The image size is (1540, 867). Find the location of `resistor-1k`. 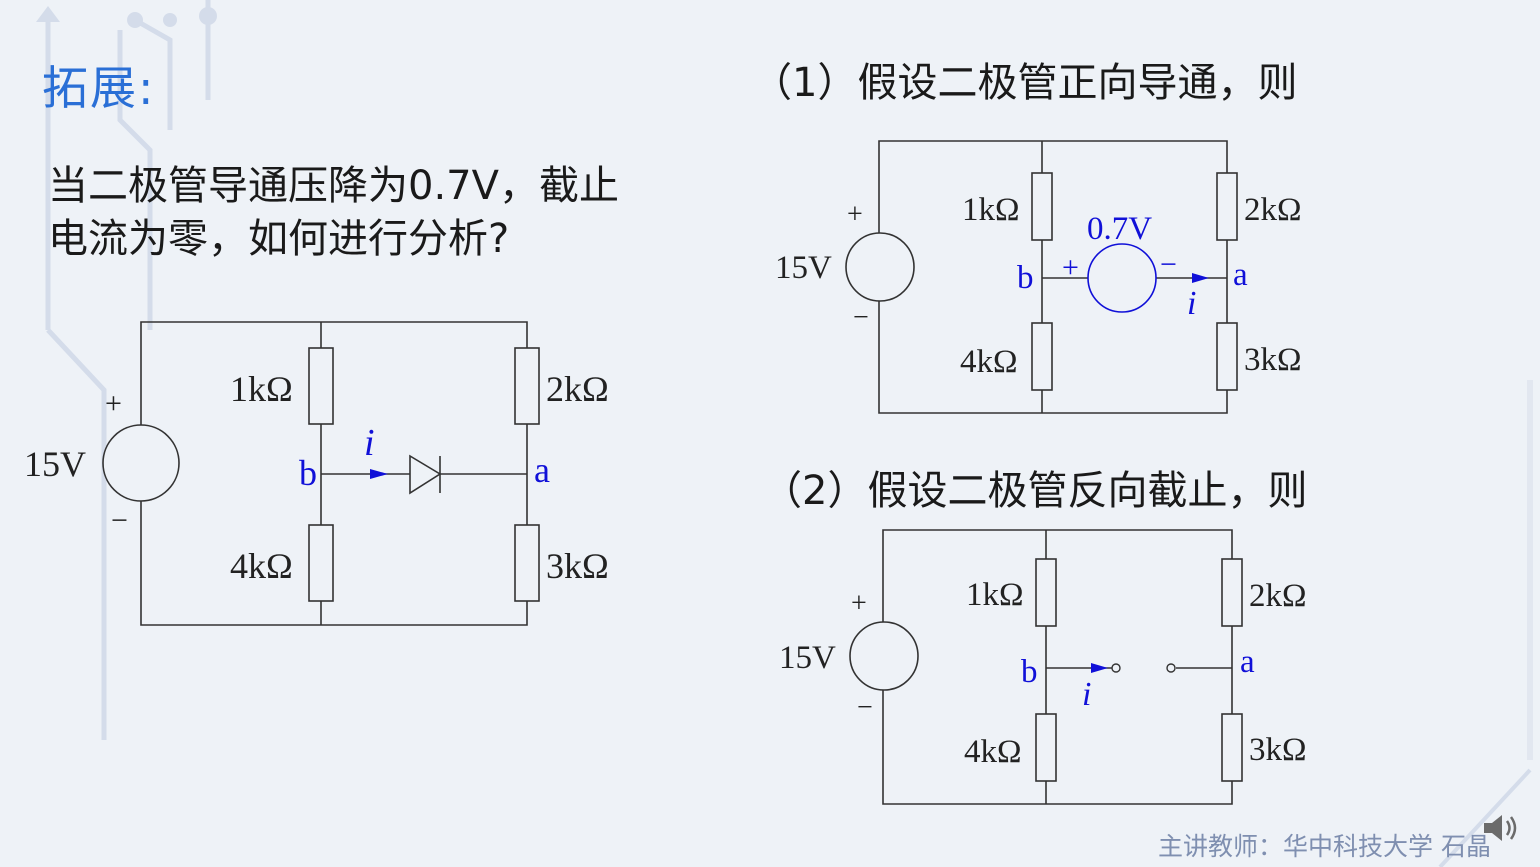

resistor-1k is located at coordinates (1046, 592).